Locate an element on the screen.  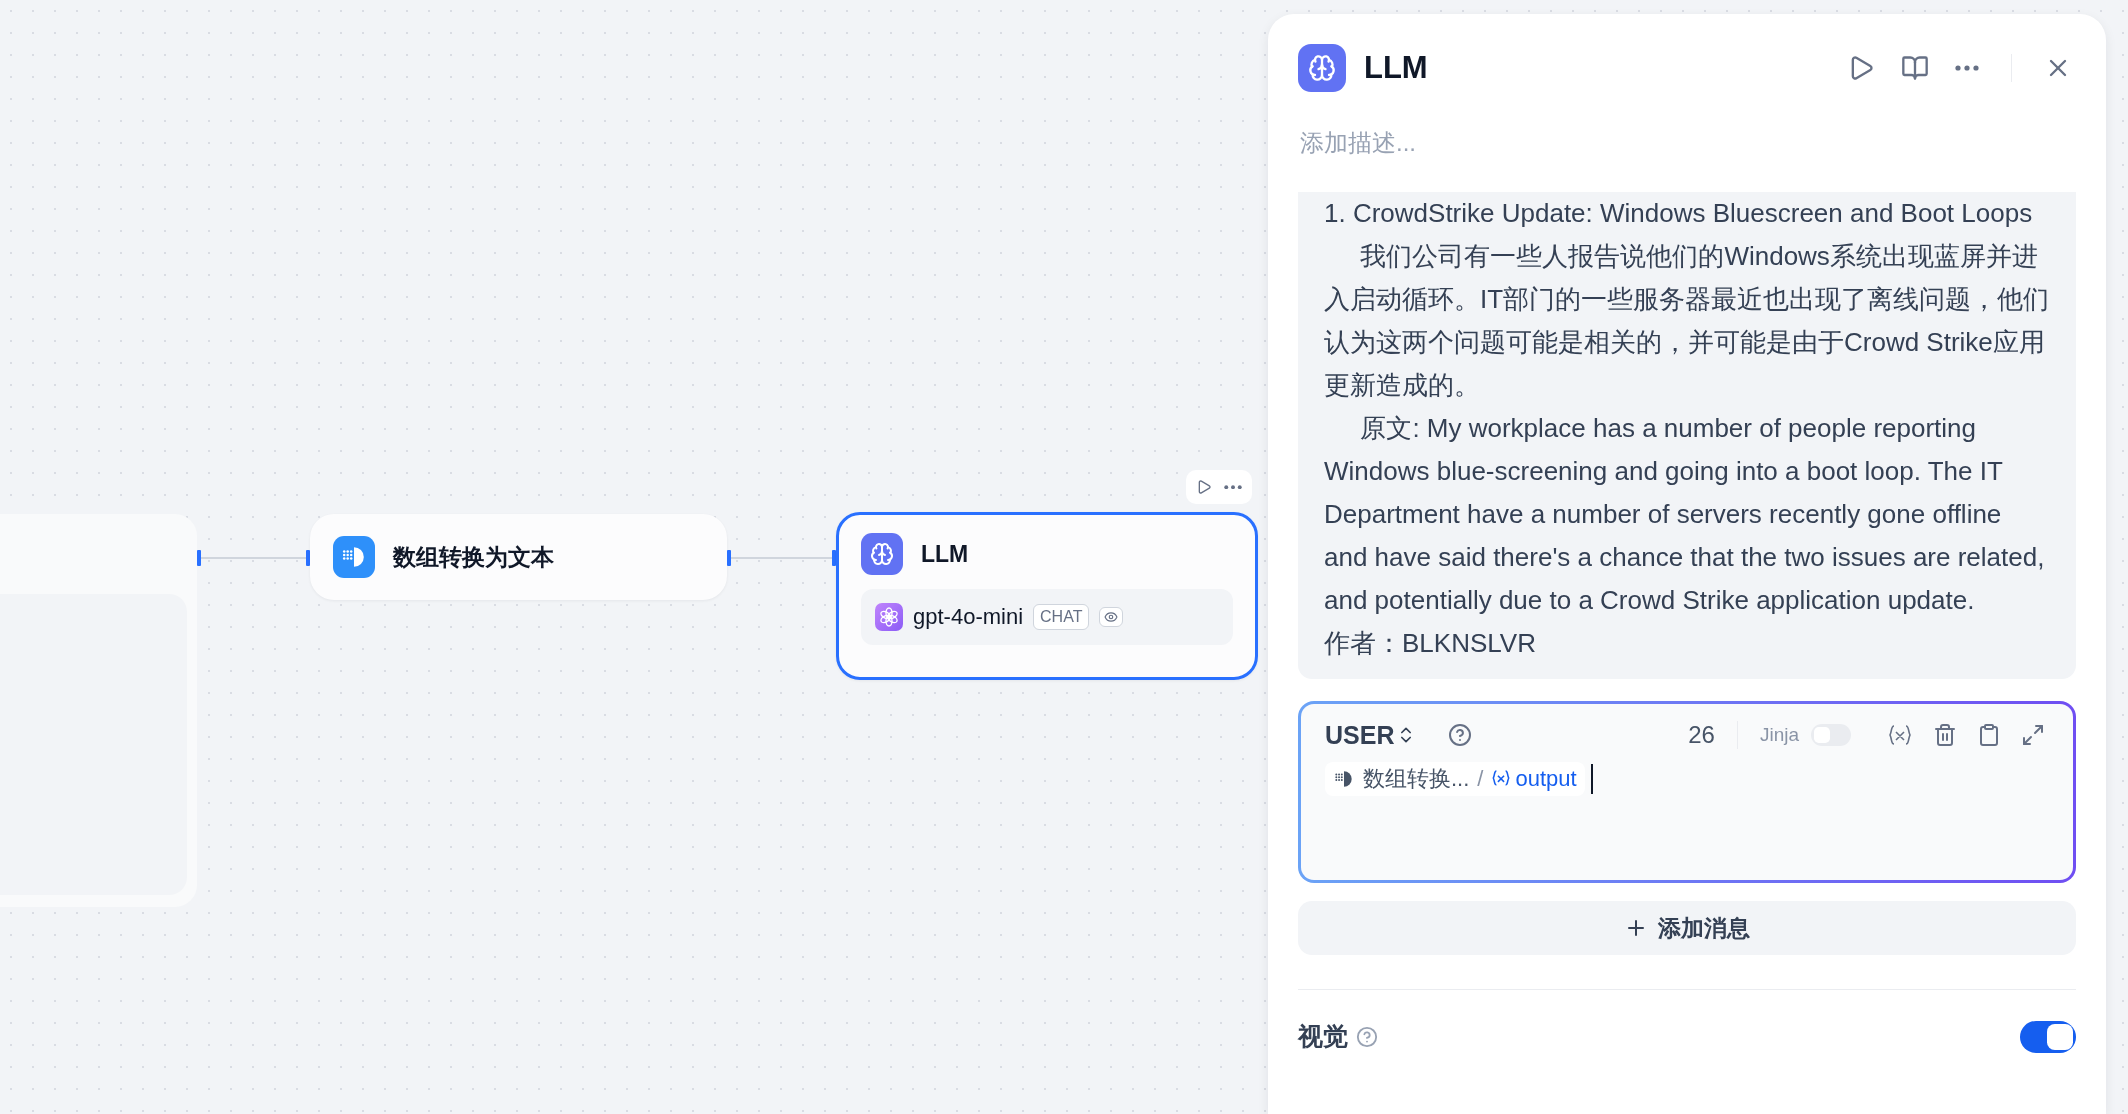
role-select: USER is located at coordinates (1371, 735).